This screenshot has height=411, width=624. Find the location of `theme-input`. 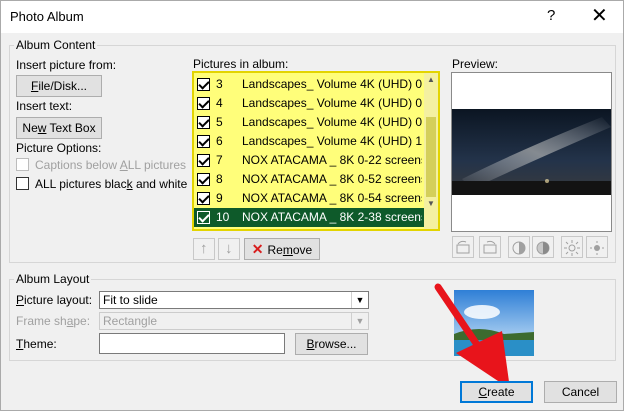

theme-input is located at coordinates (192, 343).